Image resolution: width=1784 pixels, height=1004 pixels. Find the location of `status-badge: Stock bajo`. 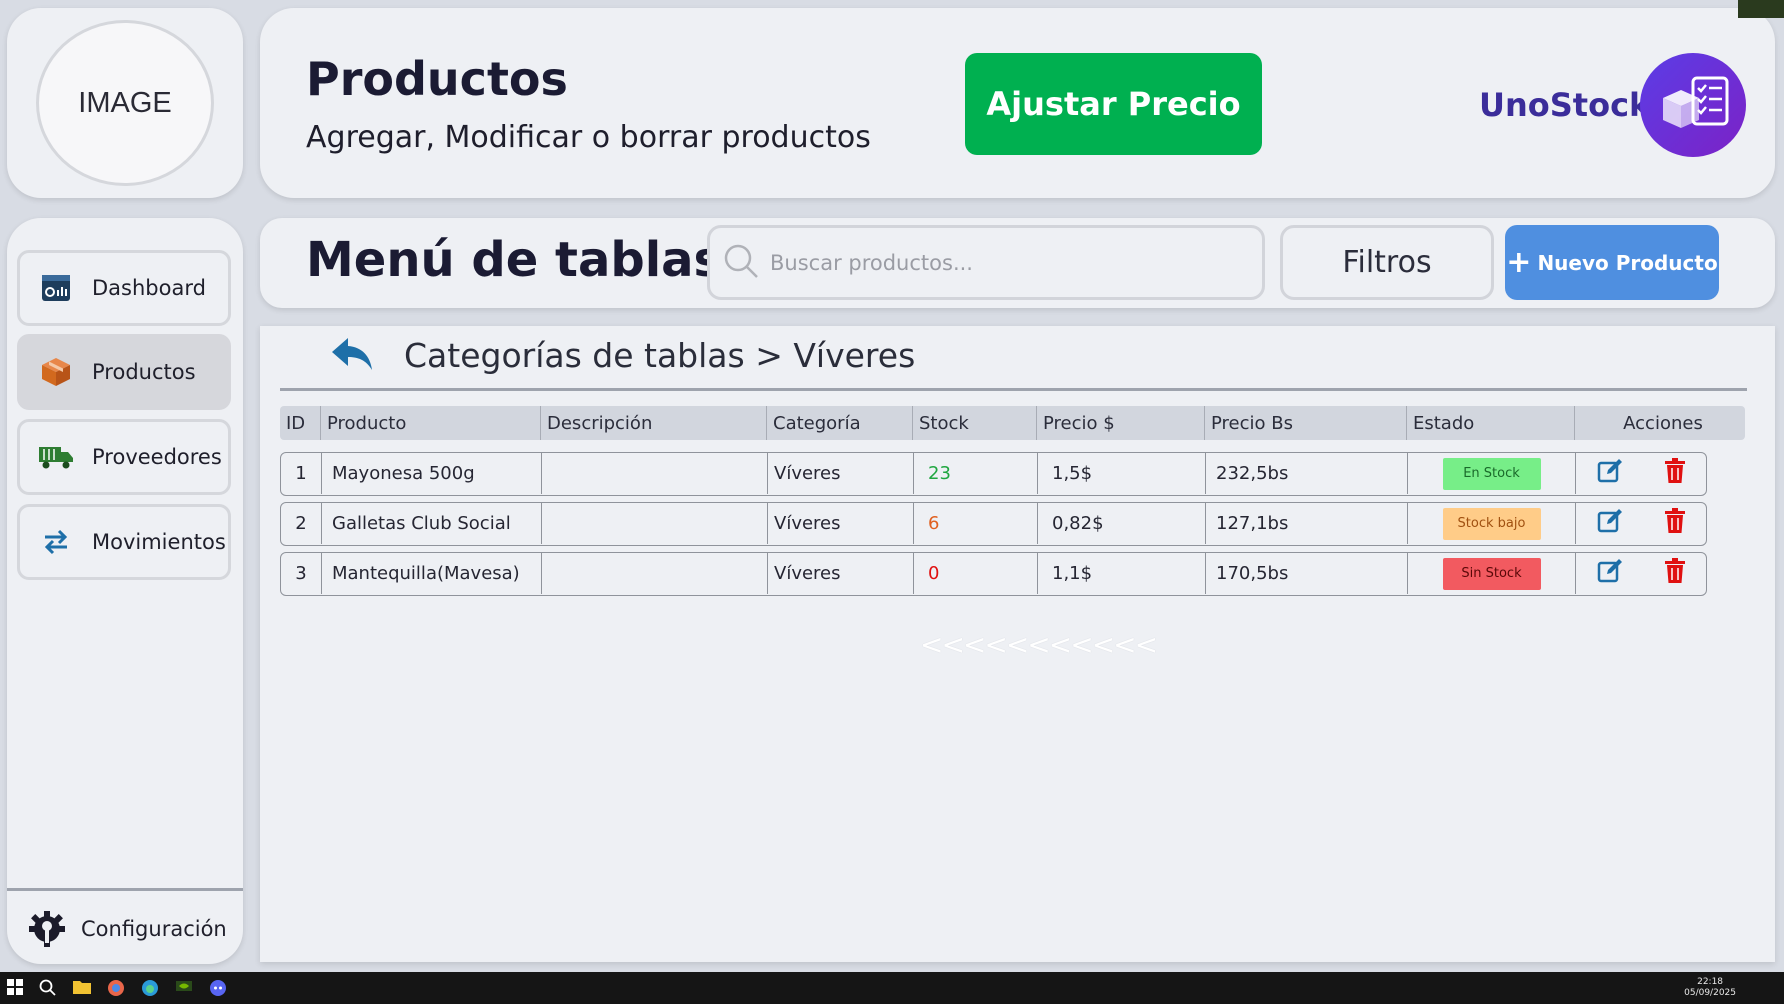

status-badge: Stock bajo is located at coordinates (1491, 523).